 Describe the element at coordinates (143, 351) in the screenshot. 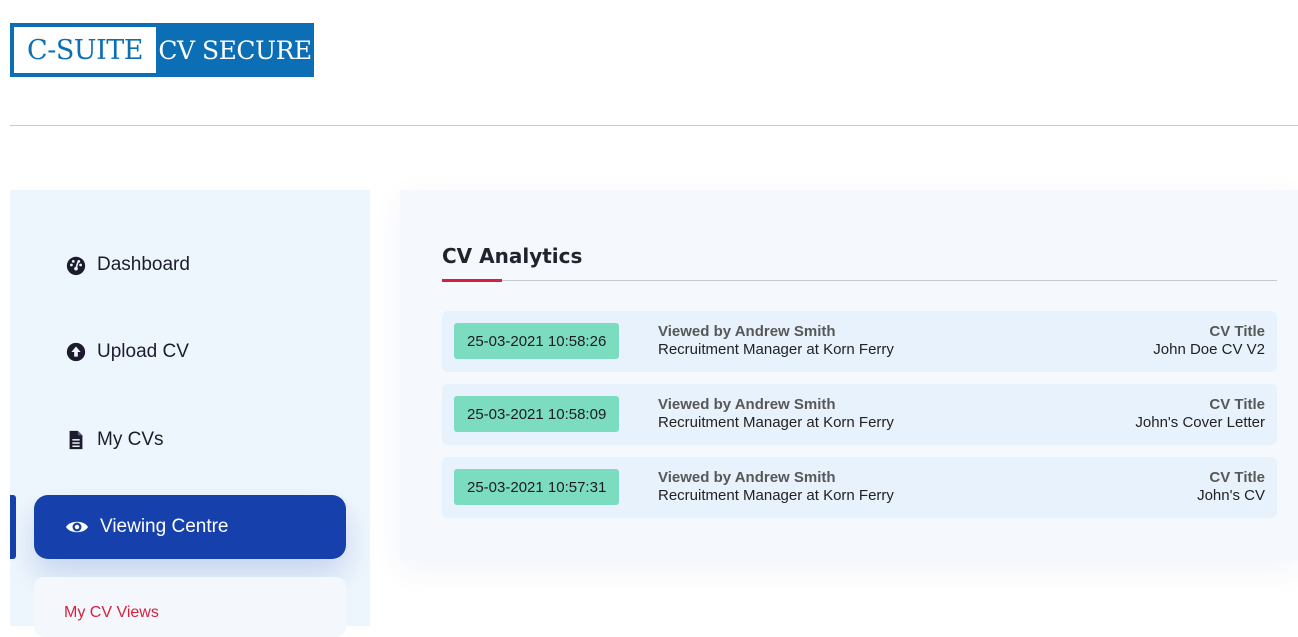

I see `sidebar-item-label: Upload CV` at that location.